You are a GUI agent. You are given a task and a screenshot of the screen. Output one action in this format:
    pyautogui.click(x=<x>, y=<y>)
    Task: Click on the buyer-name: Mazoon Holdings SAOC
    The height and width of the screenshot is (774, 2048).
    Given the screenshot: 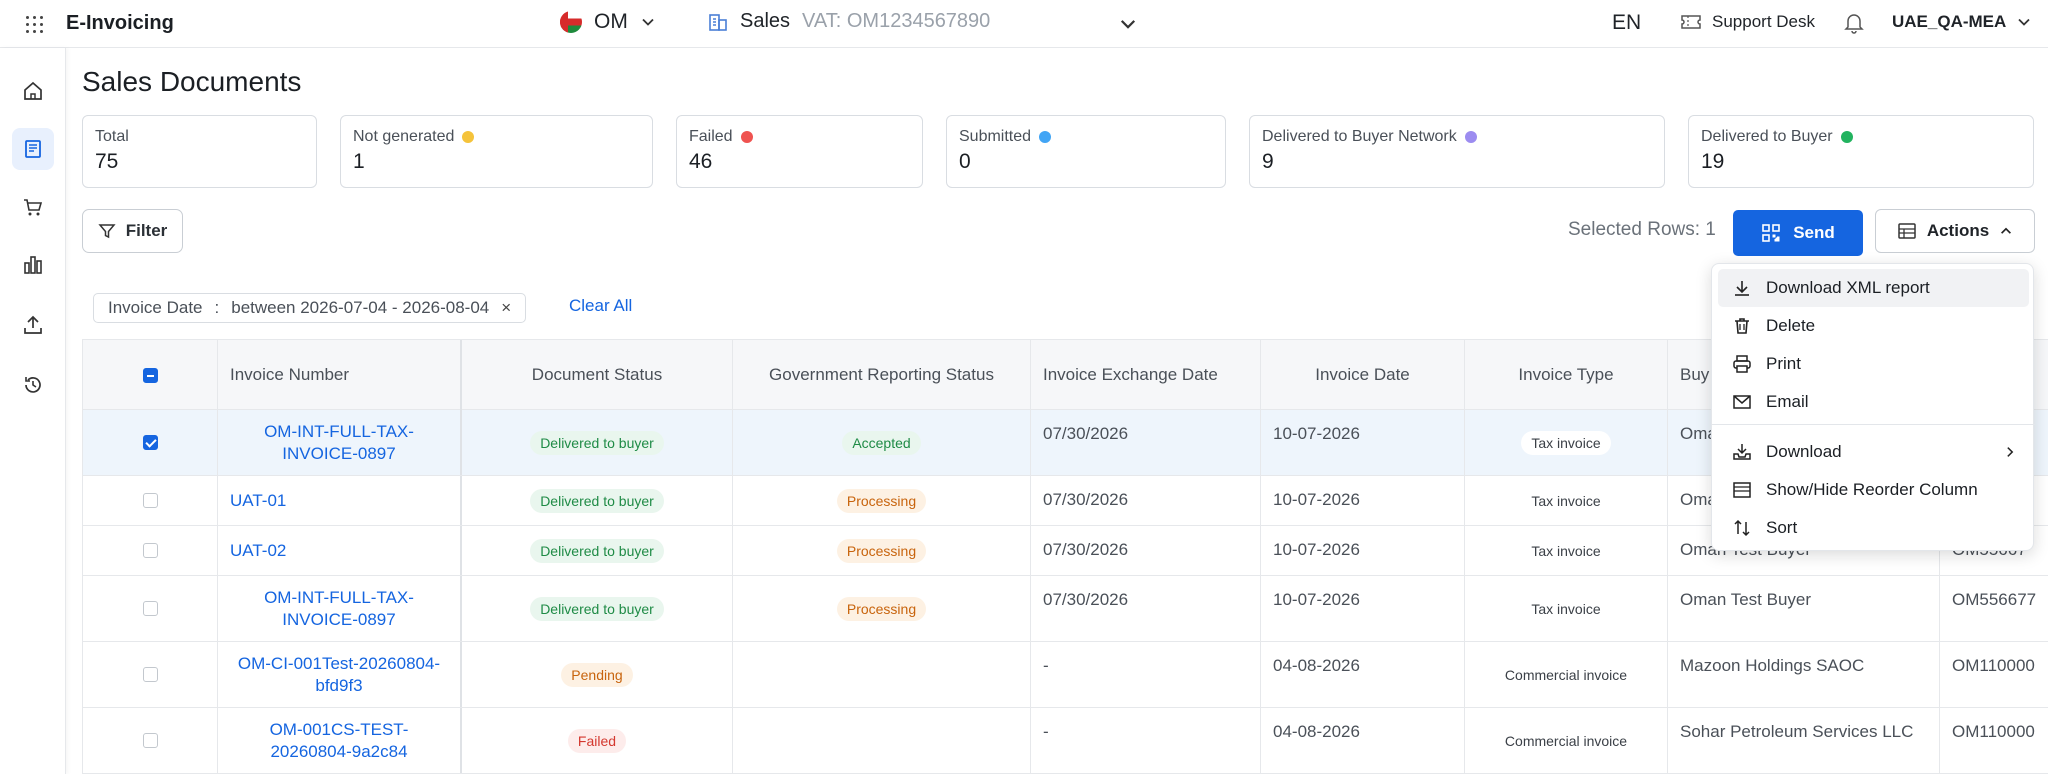 What is the action you would take?
    pyautogui.click(x=1804, y=674)
    